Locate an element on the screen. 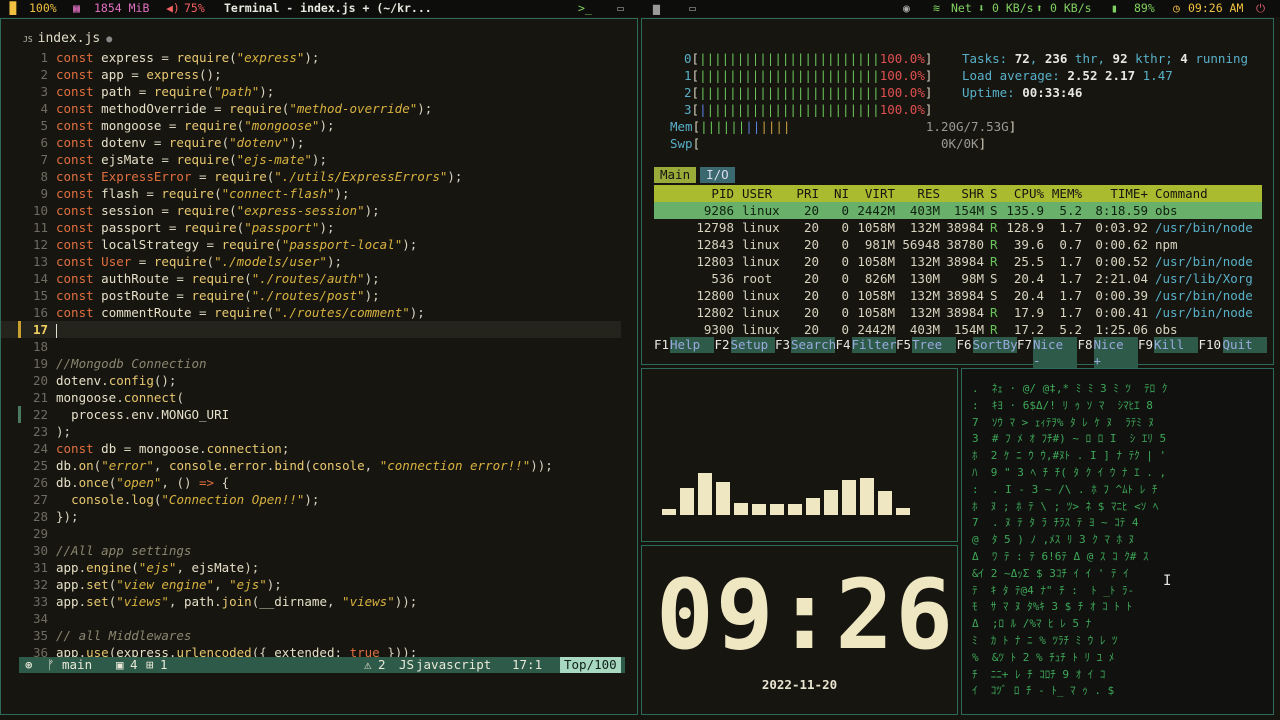 The width and height of the screenshot is (1280, 720). col-res: RES is located at coordinates (919, 193).